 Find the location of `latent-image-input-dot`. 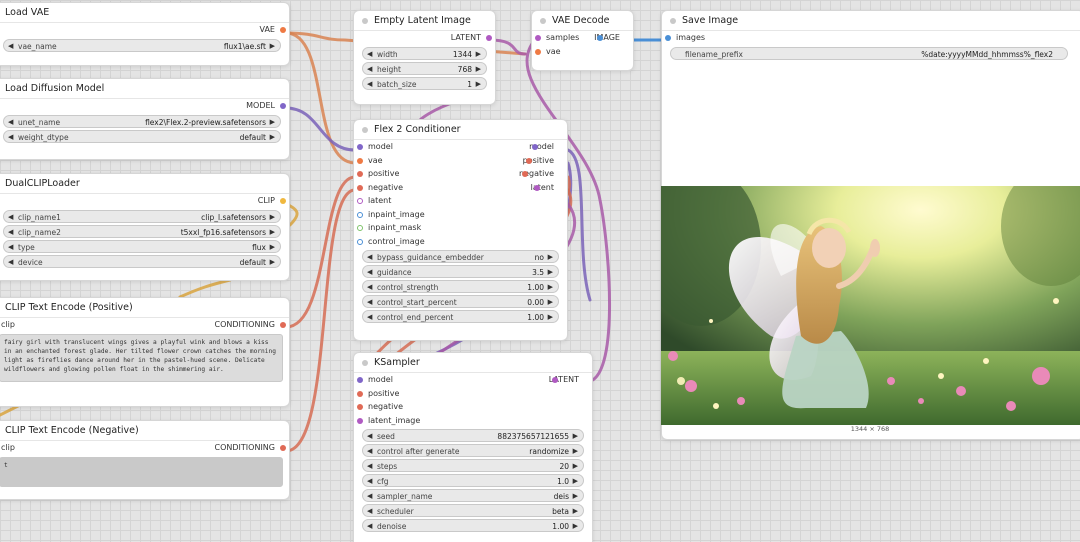

latent-image-input-dot is located at coordinates (360, 420).